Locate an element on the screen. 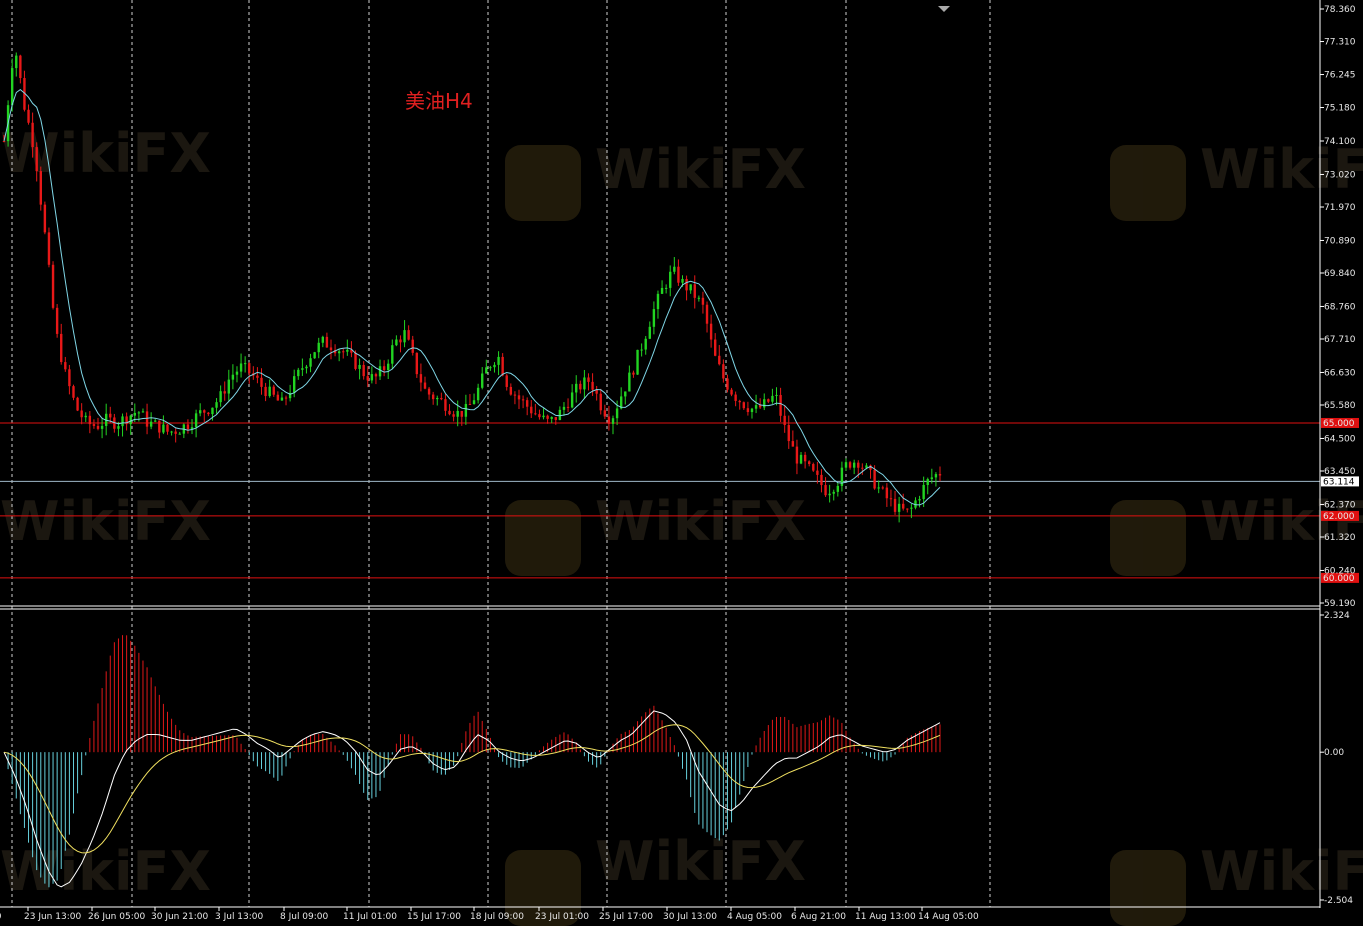  price-tick-label: 66.630 is located at coordinates (1340, 373).